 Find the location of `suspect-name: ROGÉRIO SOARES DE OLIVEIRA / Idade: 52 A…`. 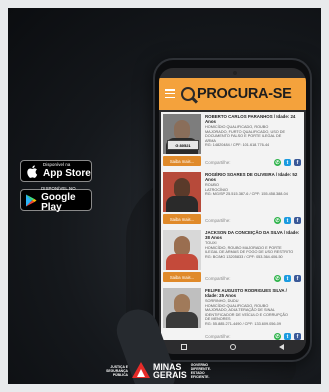

suspect-name: ROGÉRIO SOARES DE OLIVEIRA / Idade: 52 A… is located at coordinates (251, 177).